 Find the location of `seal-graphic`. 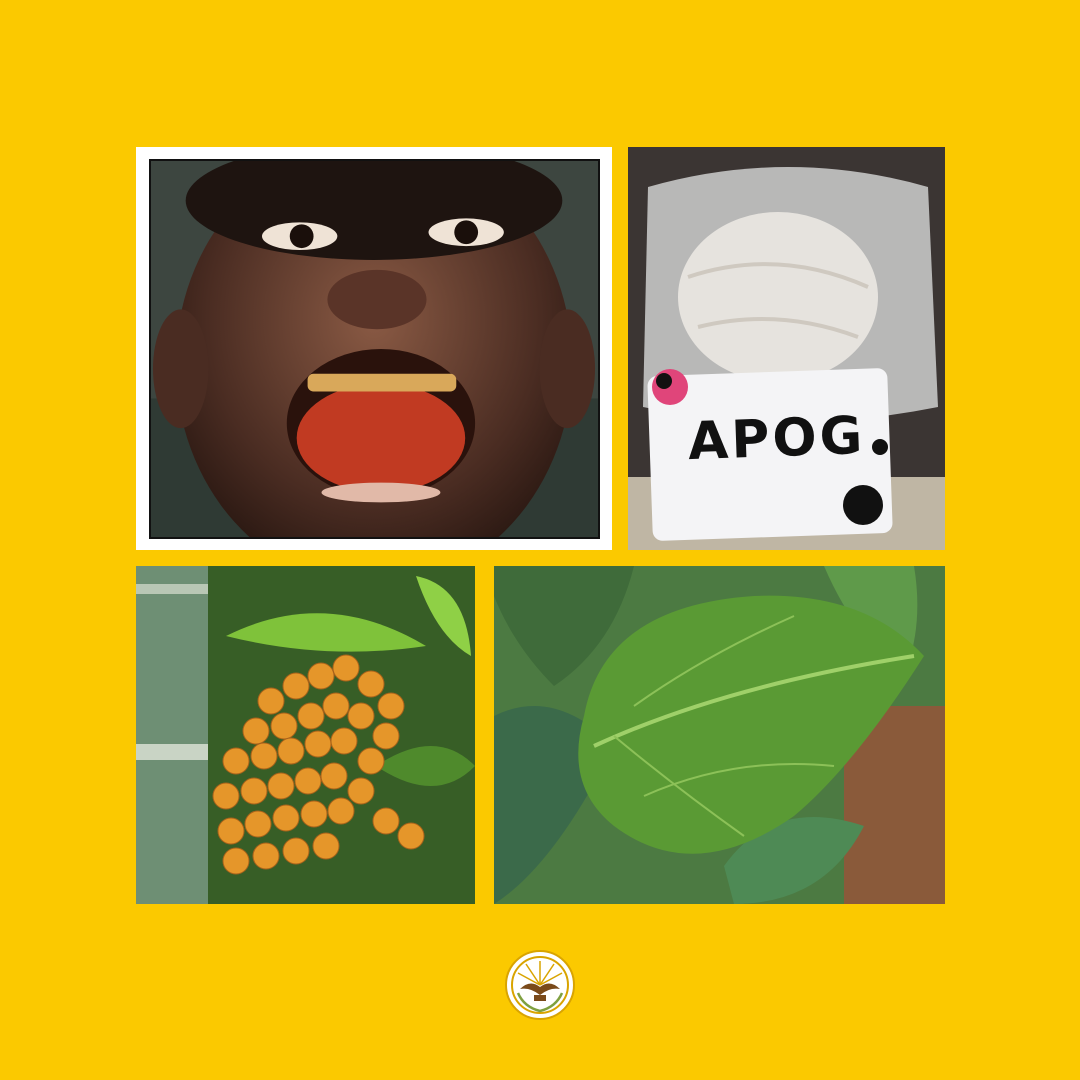

seal-graphic is located at coordinates (540, 985).